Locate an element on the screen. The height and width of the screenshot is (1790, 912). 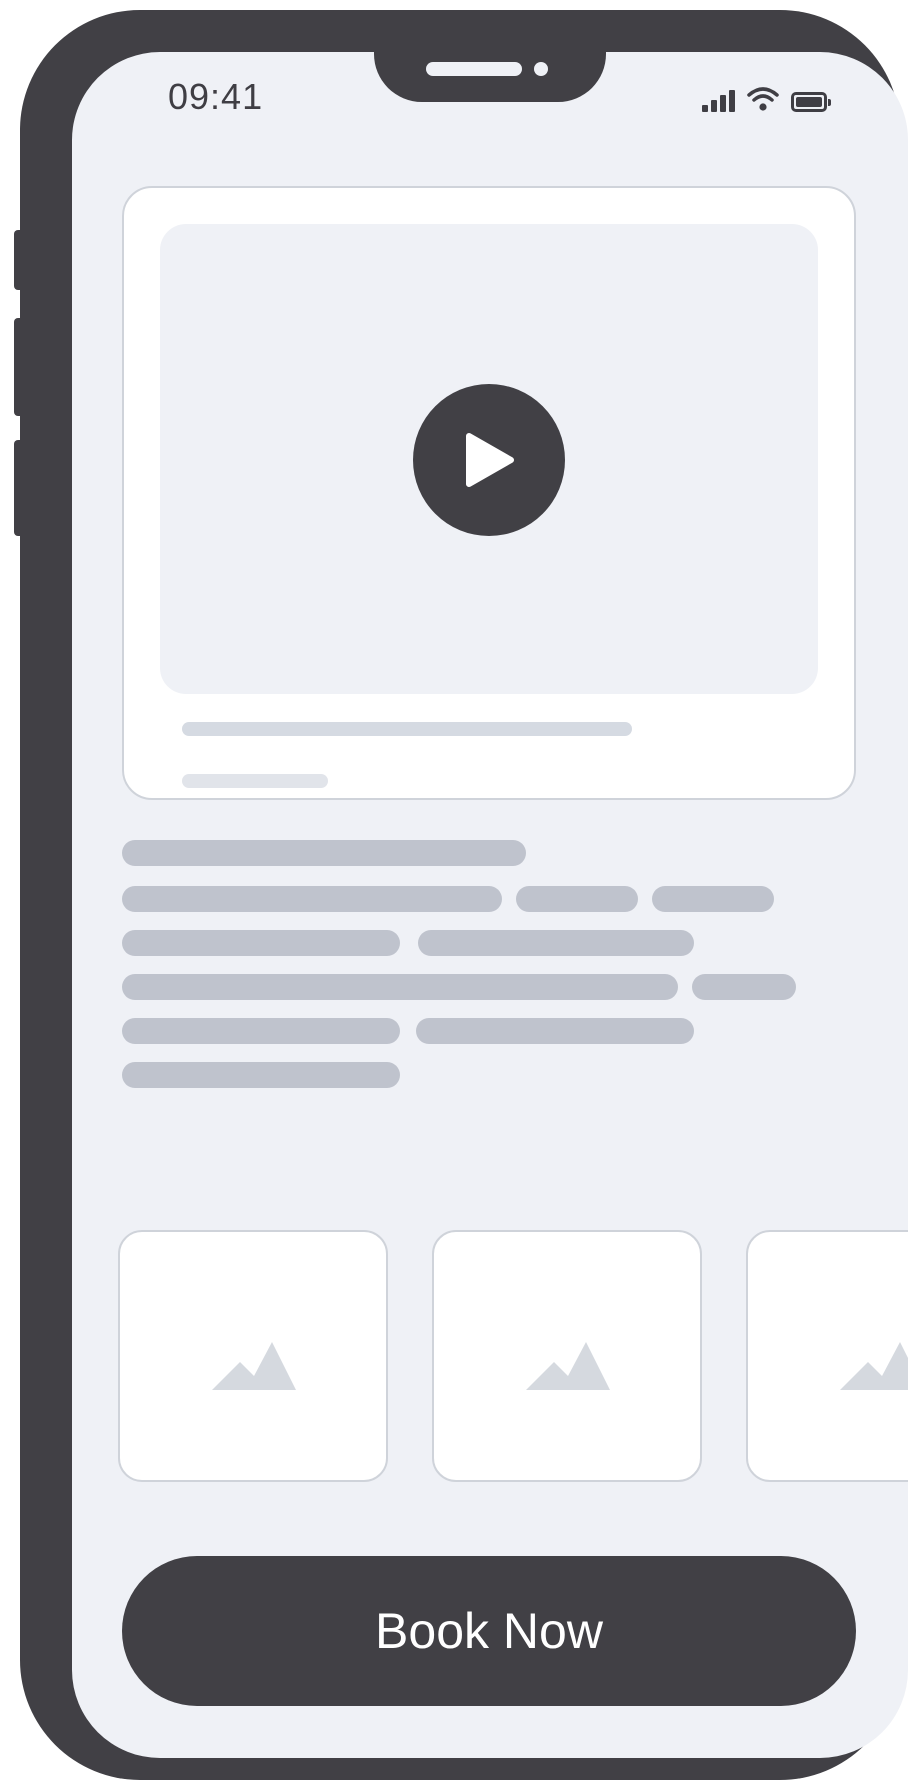
status-icons is located at coordinates (766, 97).